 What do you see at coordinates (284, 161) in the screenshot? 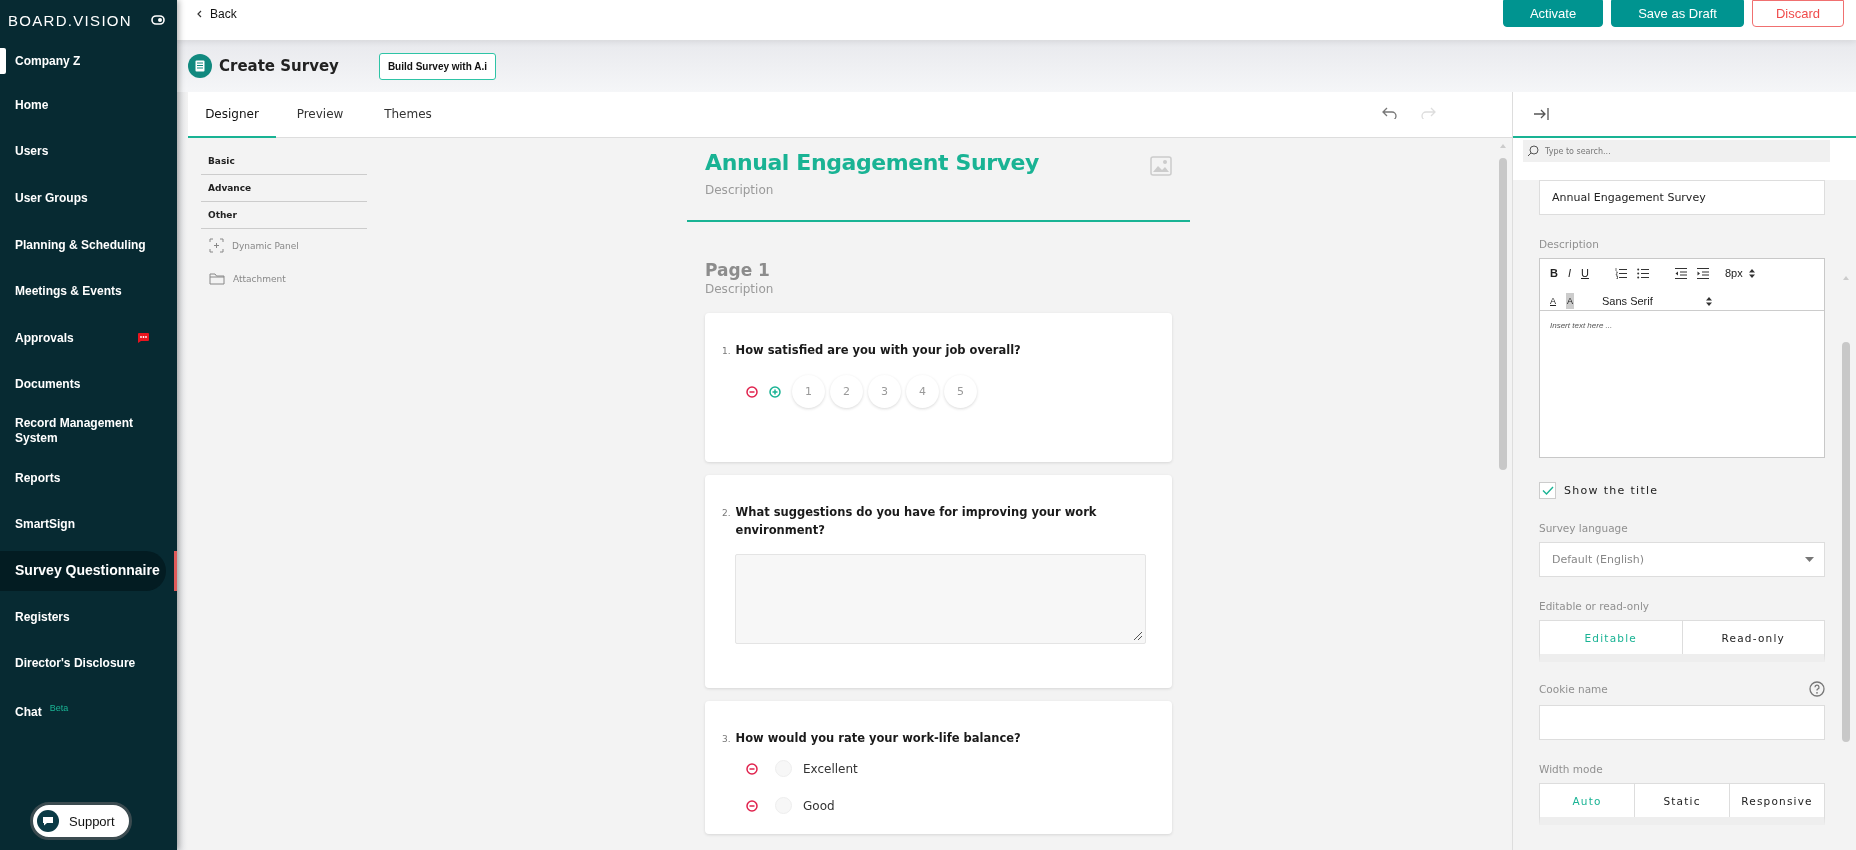
I see `toolbox-category: Basic` at bounding box center [284, 161].